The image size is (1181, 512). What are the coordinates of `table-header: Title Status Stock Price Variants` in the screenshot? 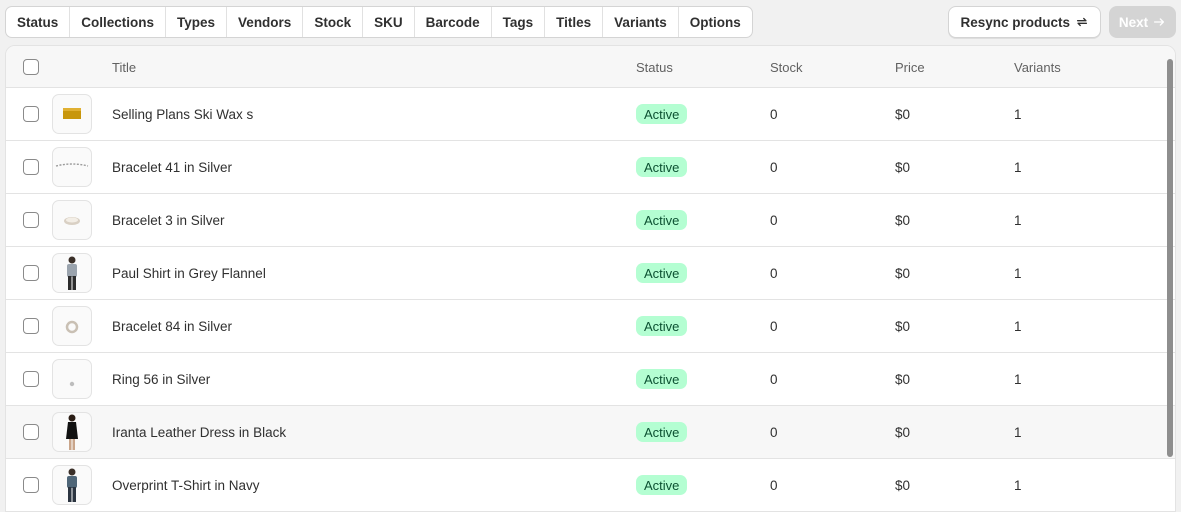 It's located at (590, 67).